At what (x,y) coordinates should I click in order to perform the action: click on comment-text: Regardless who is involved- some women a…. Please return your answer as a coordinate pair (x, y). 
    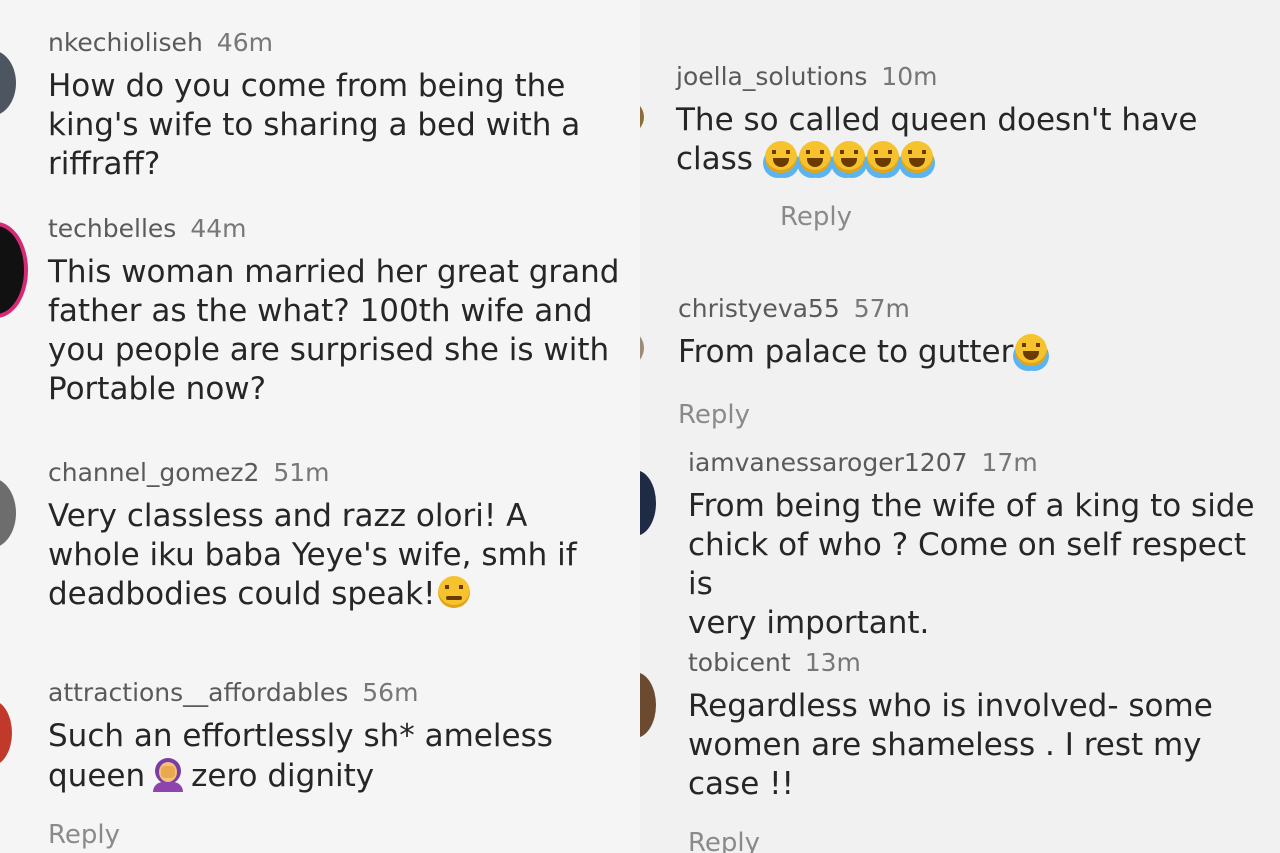
    Looking at the image, I should click on (950, 745).